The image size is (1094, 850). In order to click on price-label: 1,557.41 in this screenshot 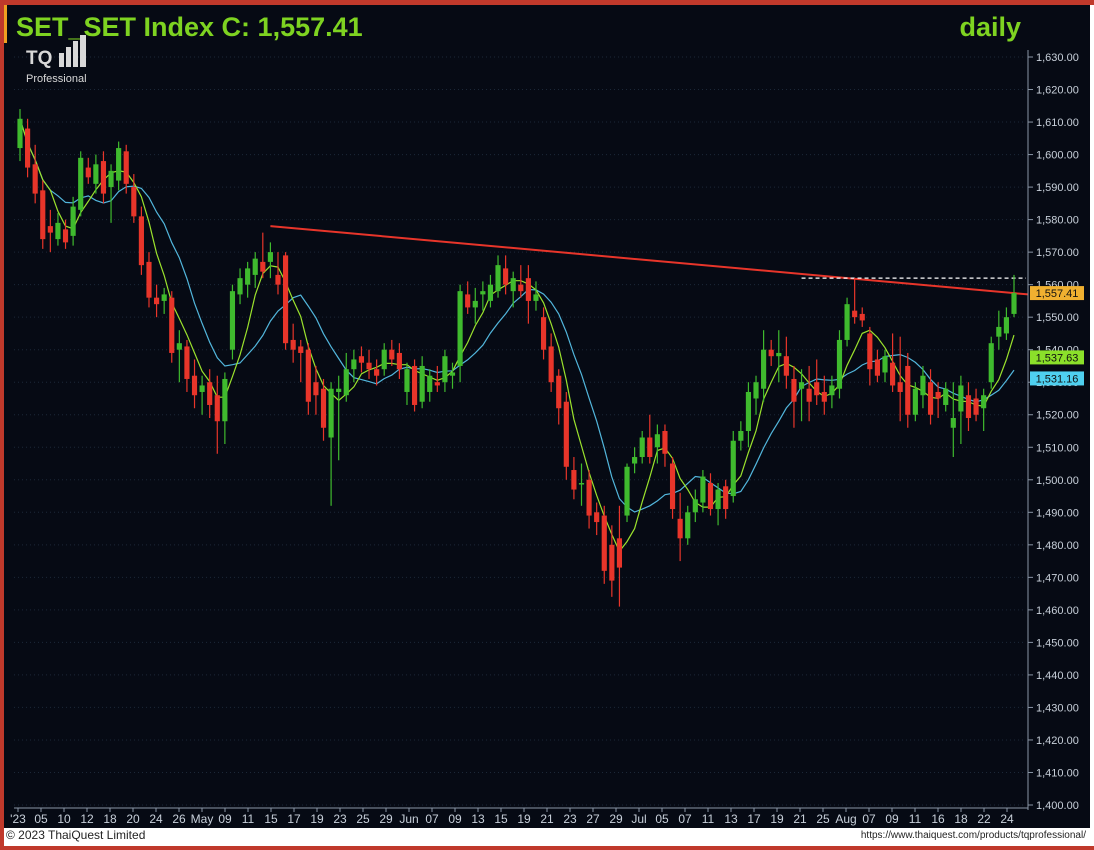, I will do `click(1057, 293)`.